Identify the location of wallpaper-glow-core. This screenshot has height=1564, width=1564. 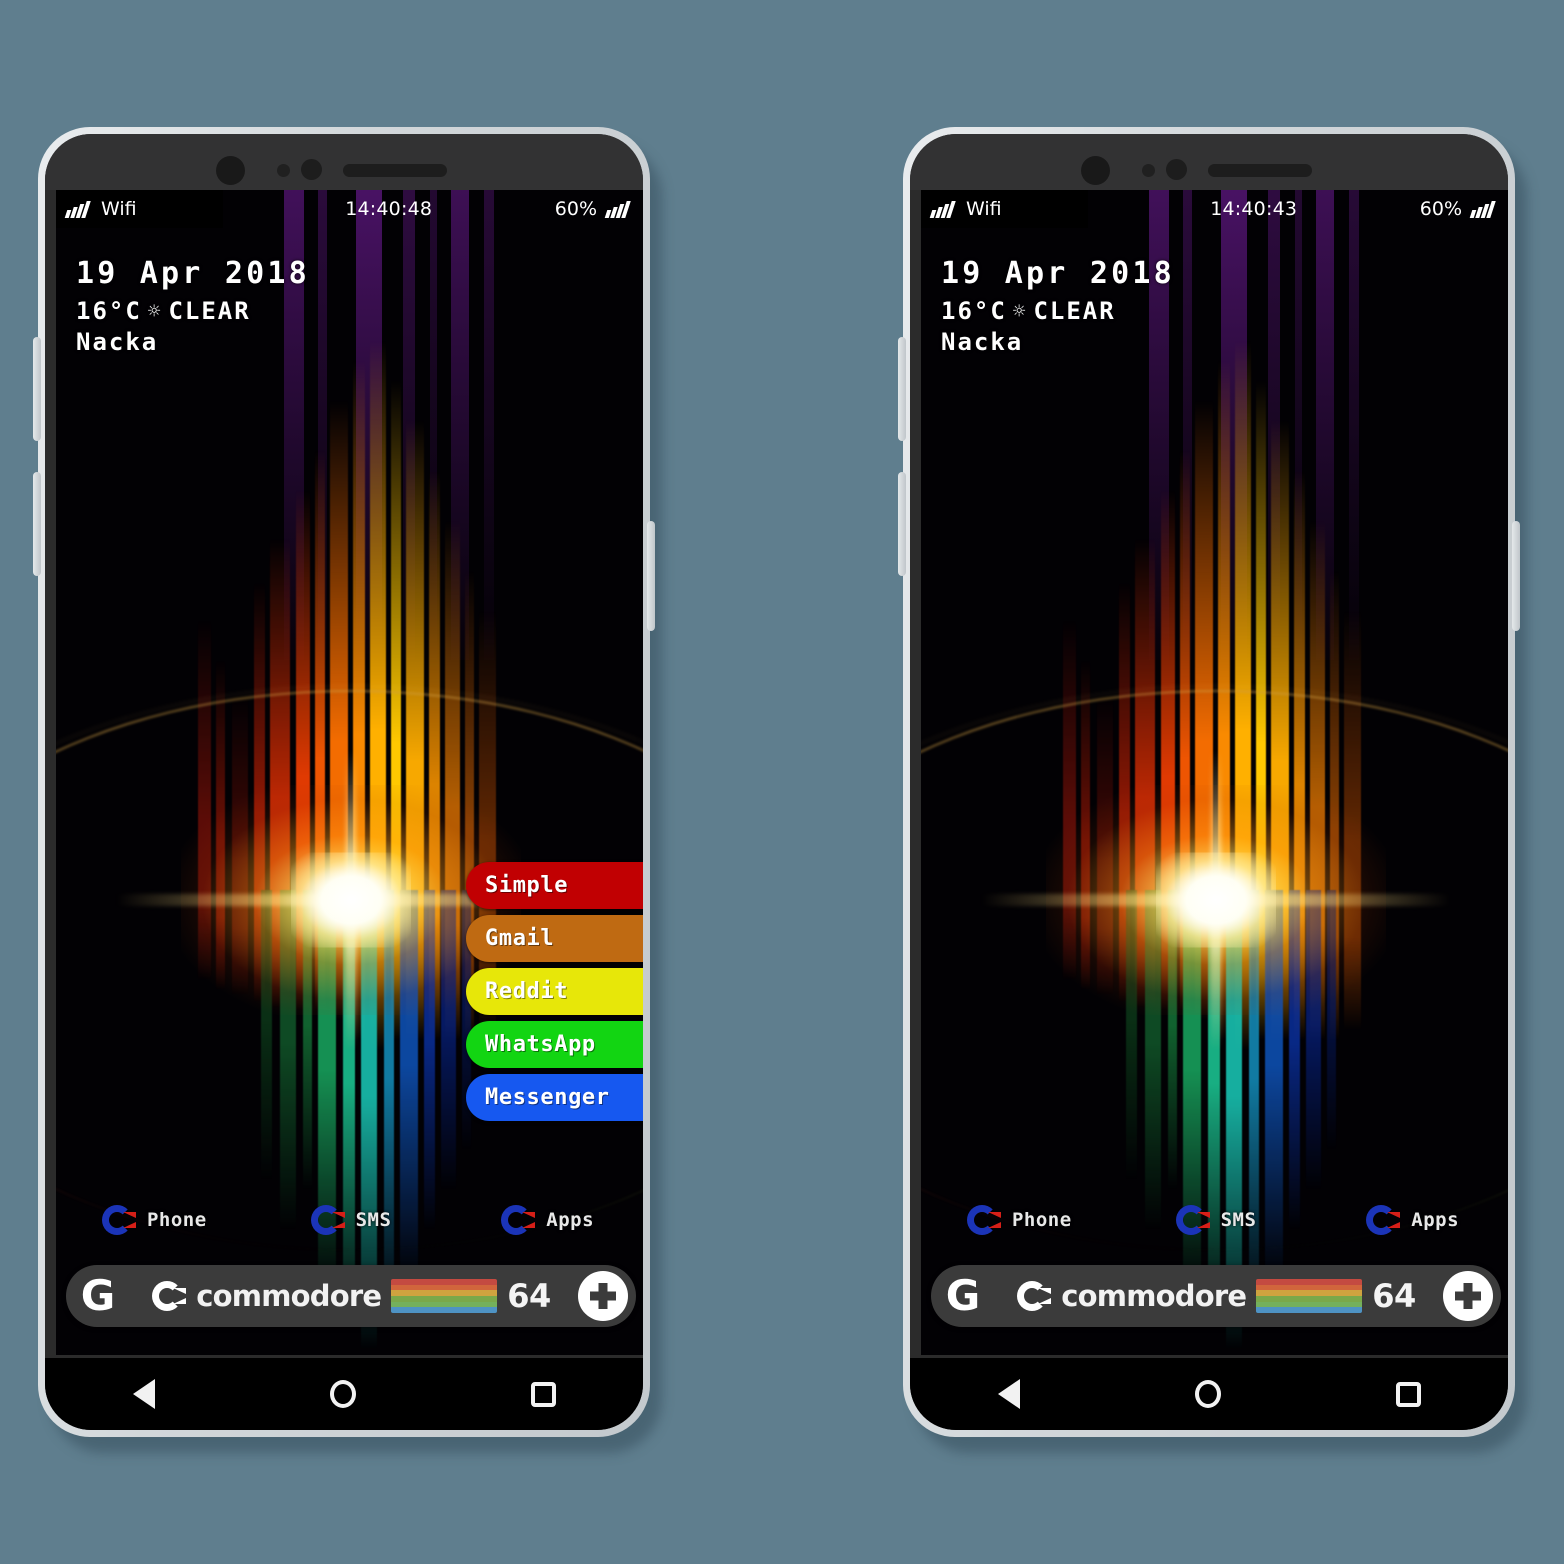
(351, 900).